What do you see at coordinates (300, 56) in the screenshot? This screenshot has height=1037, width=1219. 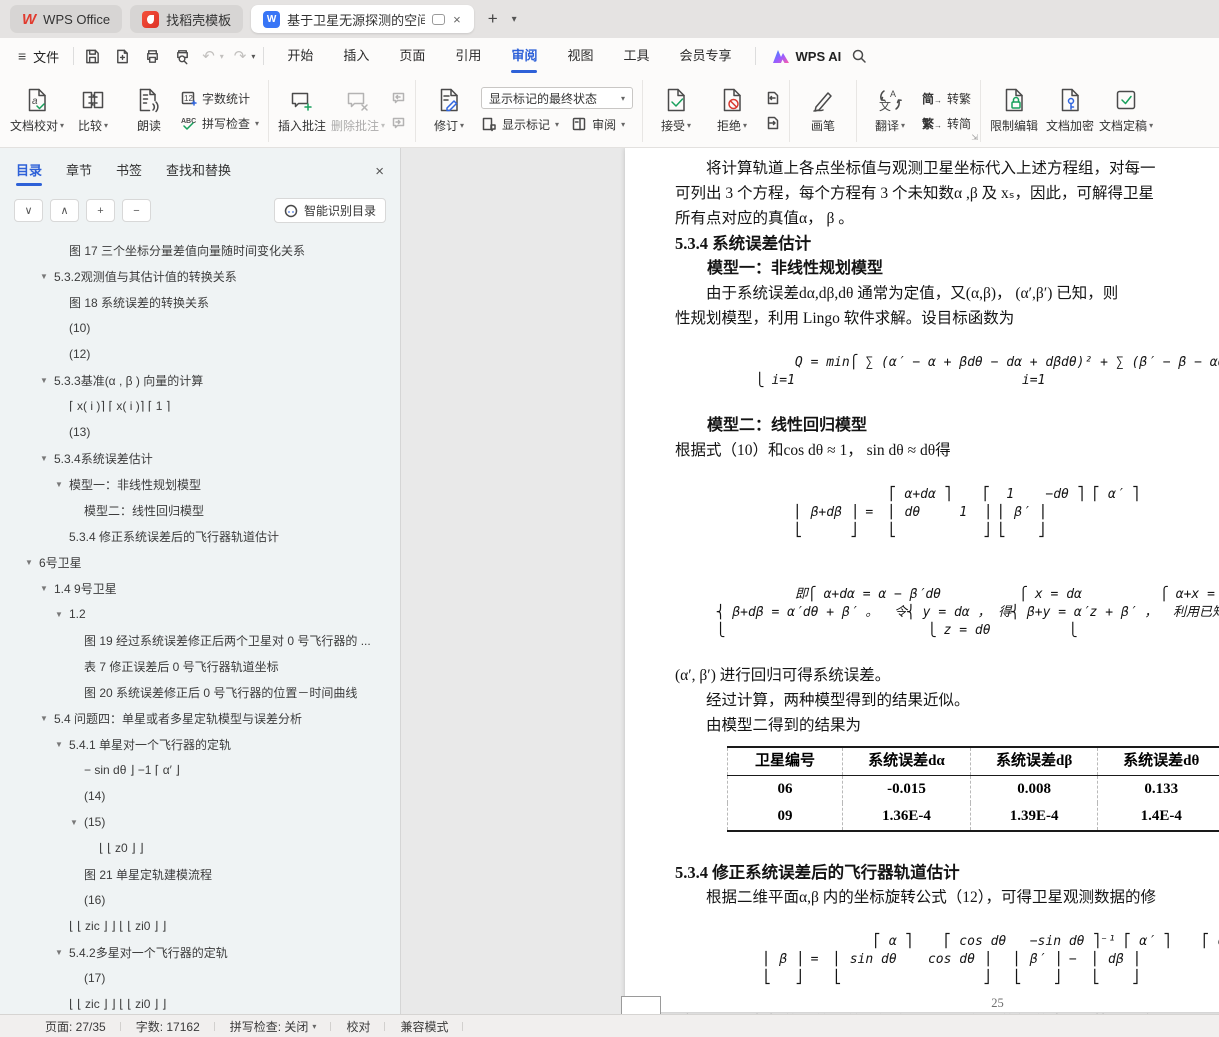 I see `menu-item: 开始` at bounding box center [300, 56].